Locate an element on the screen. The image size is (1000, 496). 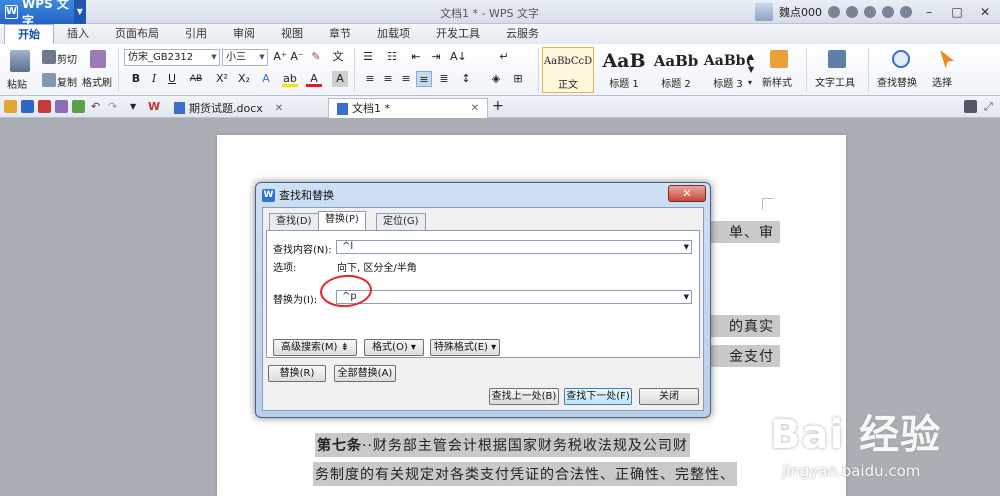
tab-page-layout: 页面布局 is located at coordinates (137, 34).